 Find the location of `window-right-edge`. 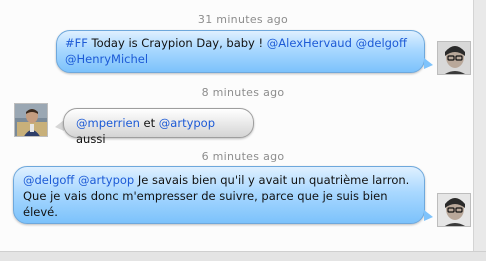

window-right-edge is located at coordinates (479, 130).